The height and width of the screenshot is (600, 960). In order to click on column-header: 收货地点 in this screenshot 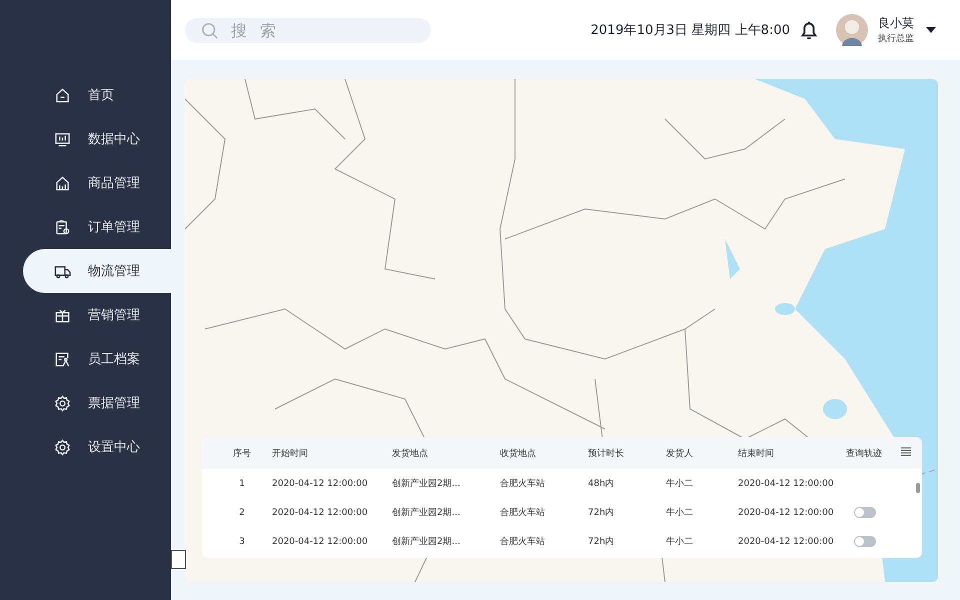, I will do `click(518, 454)`.